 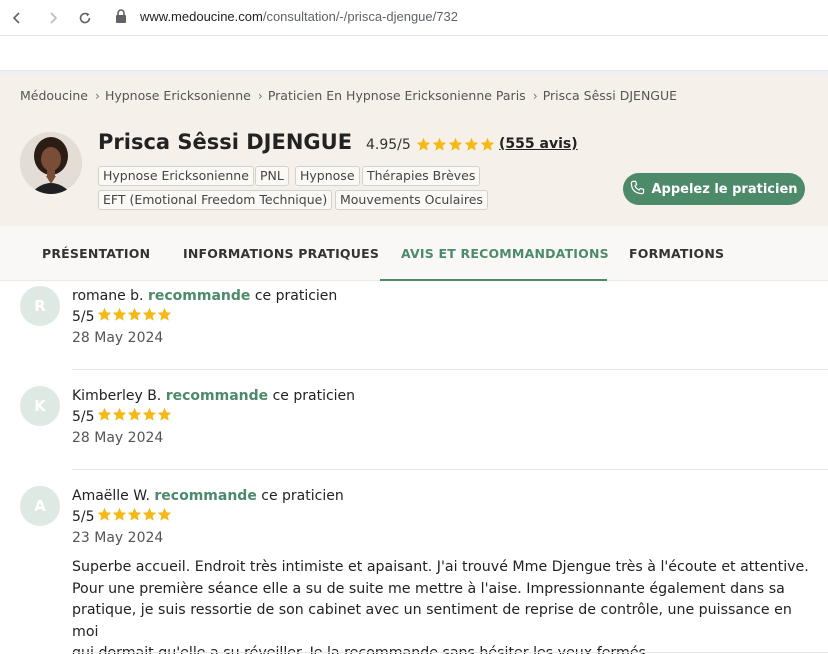 I want to click on reviewer-name: Amaëlle W., so click(x=111, y=496).